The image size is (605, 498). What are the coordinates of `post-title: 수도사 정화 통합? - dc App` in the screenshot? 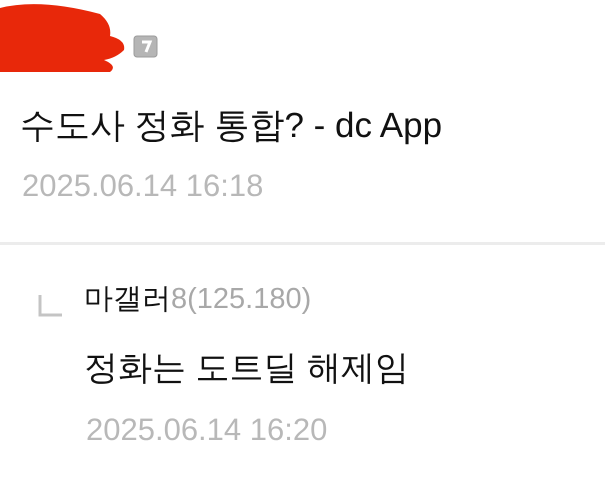 It's located at (230, 126).